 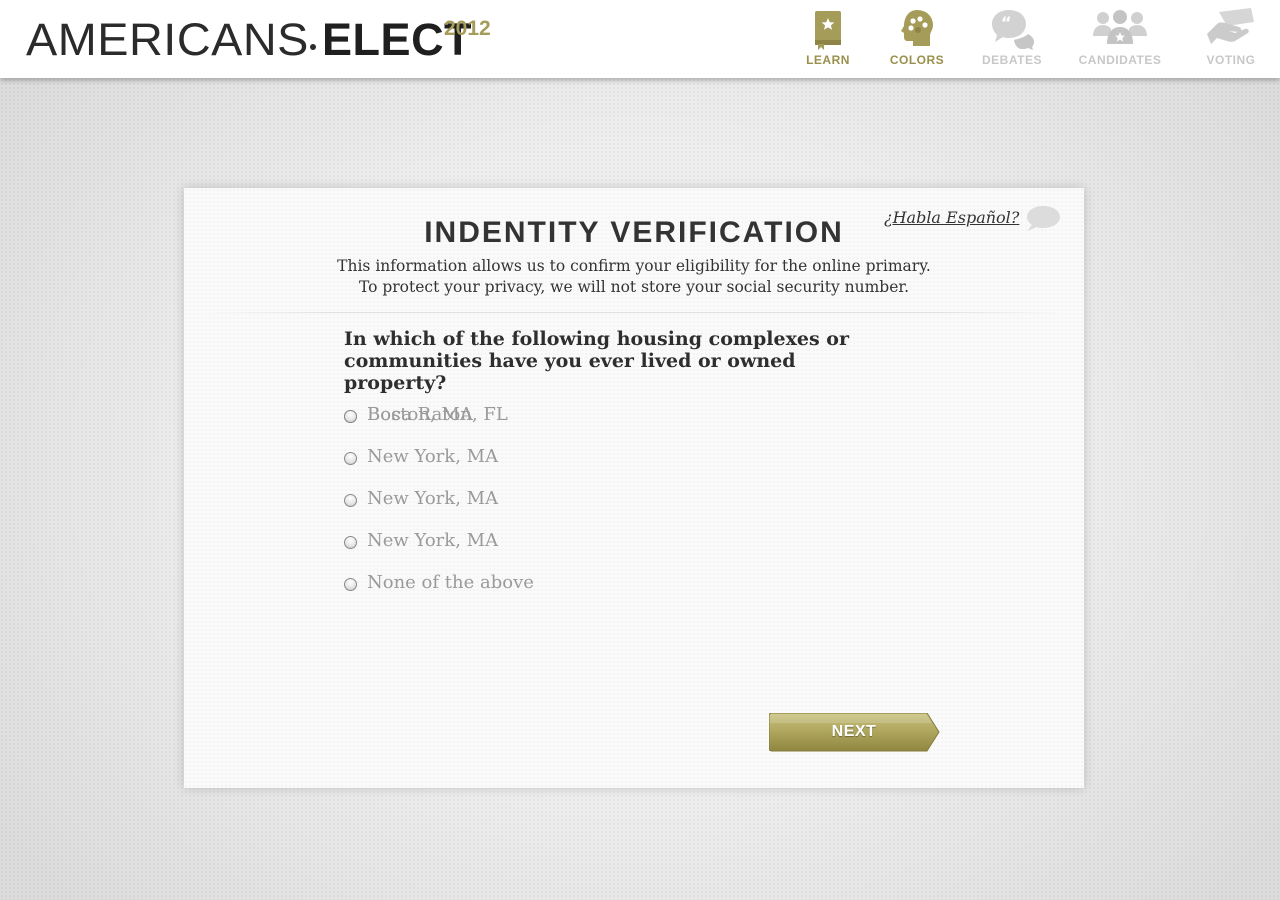 What do you see at coordinates (828, 30) in the screenshot?
I see `book-star-icon` at bounding box center [828, 30].